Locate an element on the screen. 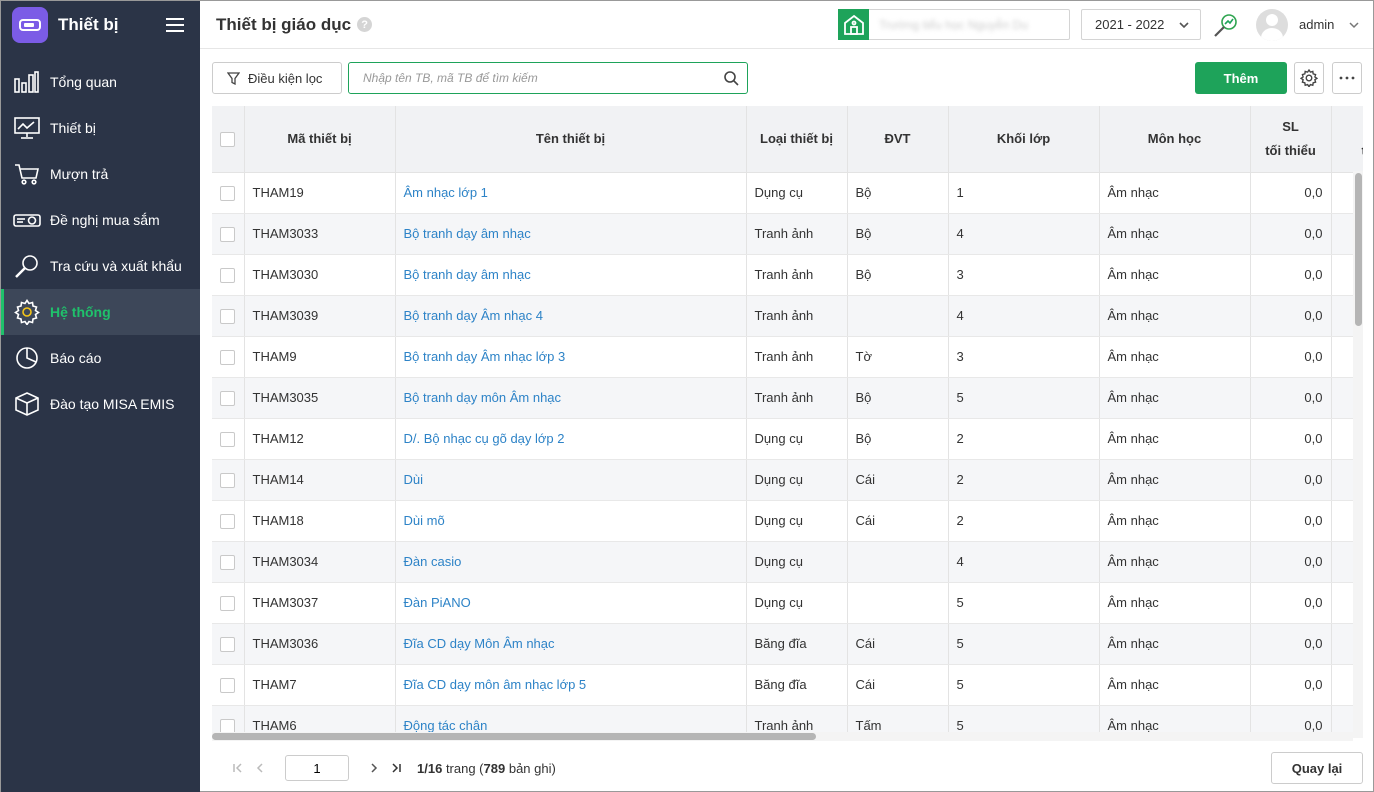 This screenshot has width=1374, height=792. cell-name-link: Bộ tranh dạy môn Âm nhạc is located at coordinates (571, 398).